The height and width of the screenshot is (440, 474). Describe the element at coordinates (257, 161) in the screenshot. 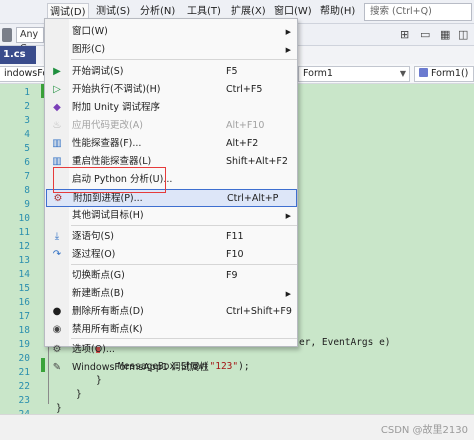

I see `menu-item-shortcut: Shift+Alt+F2` at that location.